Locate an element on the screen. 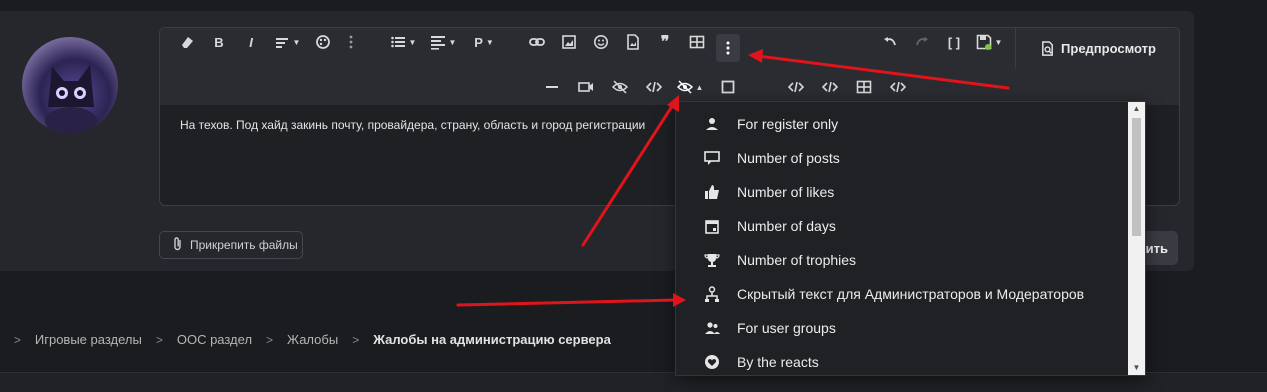 The image size is (1267, 392). drafts-button: ▼ is located at coordinates (989, 42).